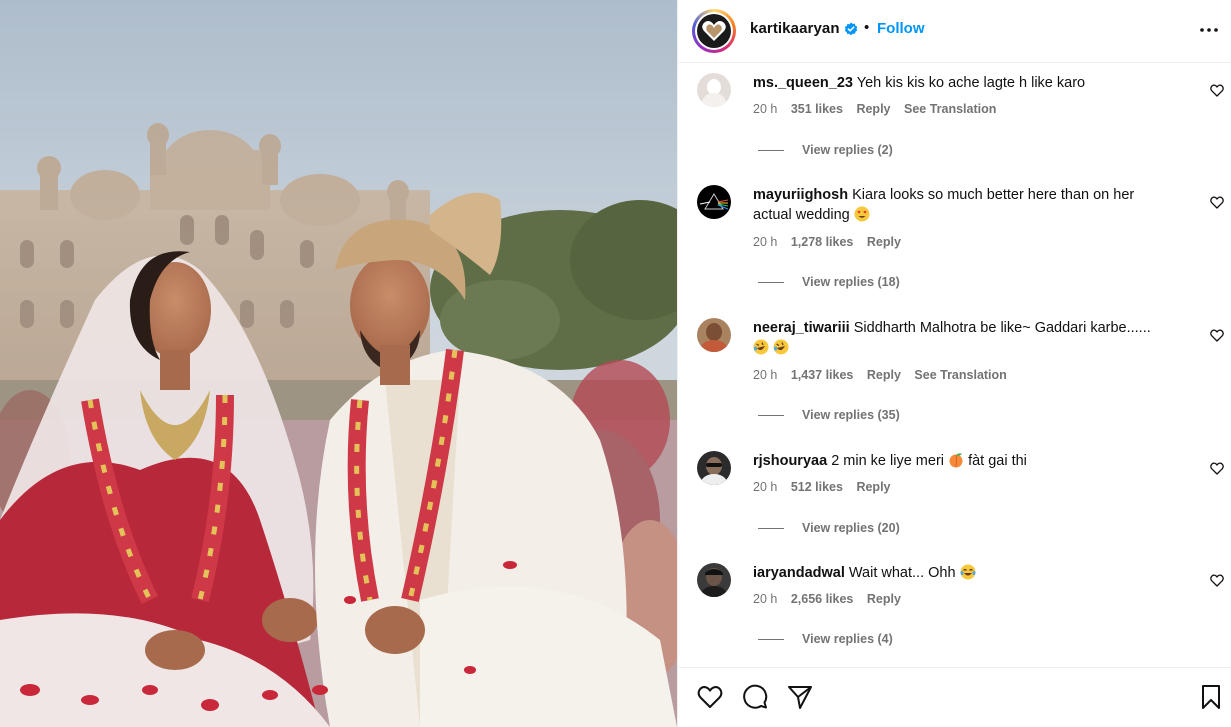 The height and width of the screenshot is (727, 1231). Describe the element at coordinates (710, 697) in the screenshot. I see `heart-icon` at that location.